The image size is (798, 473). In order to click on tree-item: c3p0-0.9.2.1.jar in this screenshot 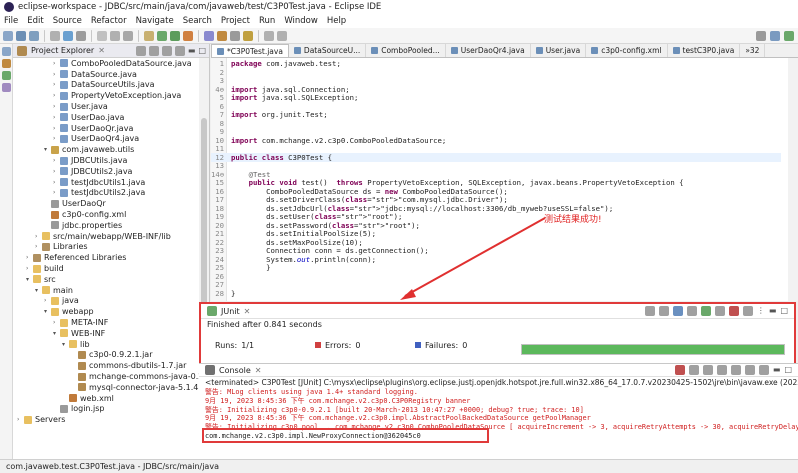, I will do `click(111, 355)`.